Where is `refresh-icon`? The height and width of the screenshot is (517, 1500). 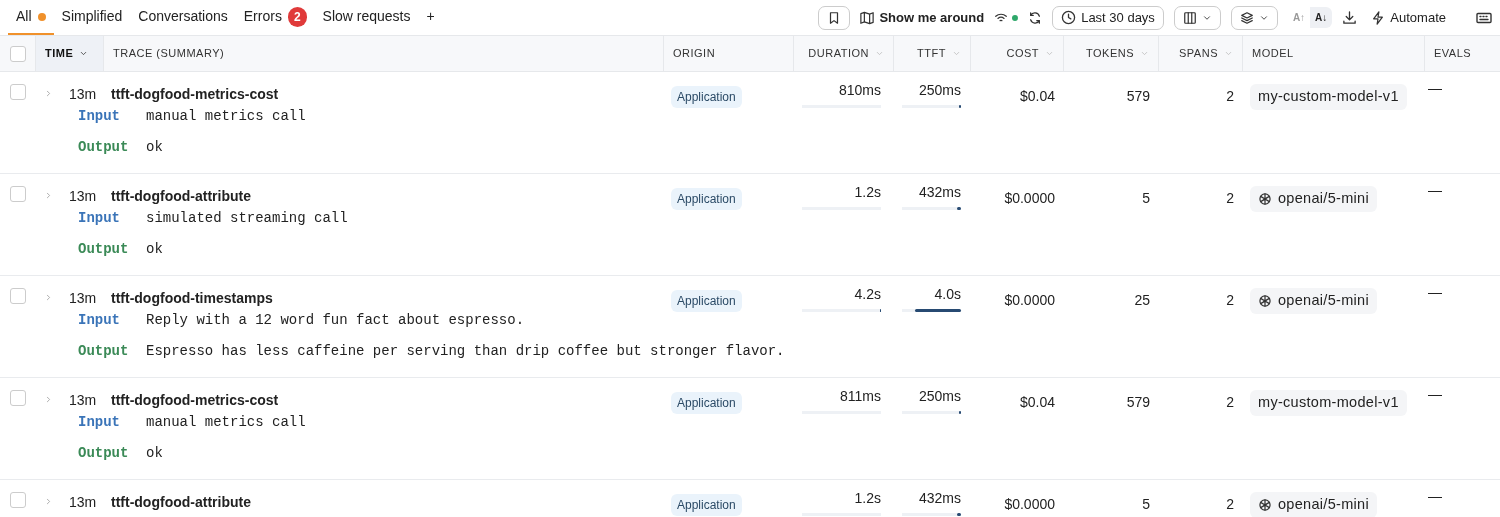 refresh-icon is located at coordinates (1035, 17).